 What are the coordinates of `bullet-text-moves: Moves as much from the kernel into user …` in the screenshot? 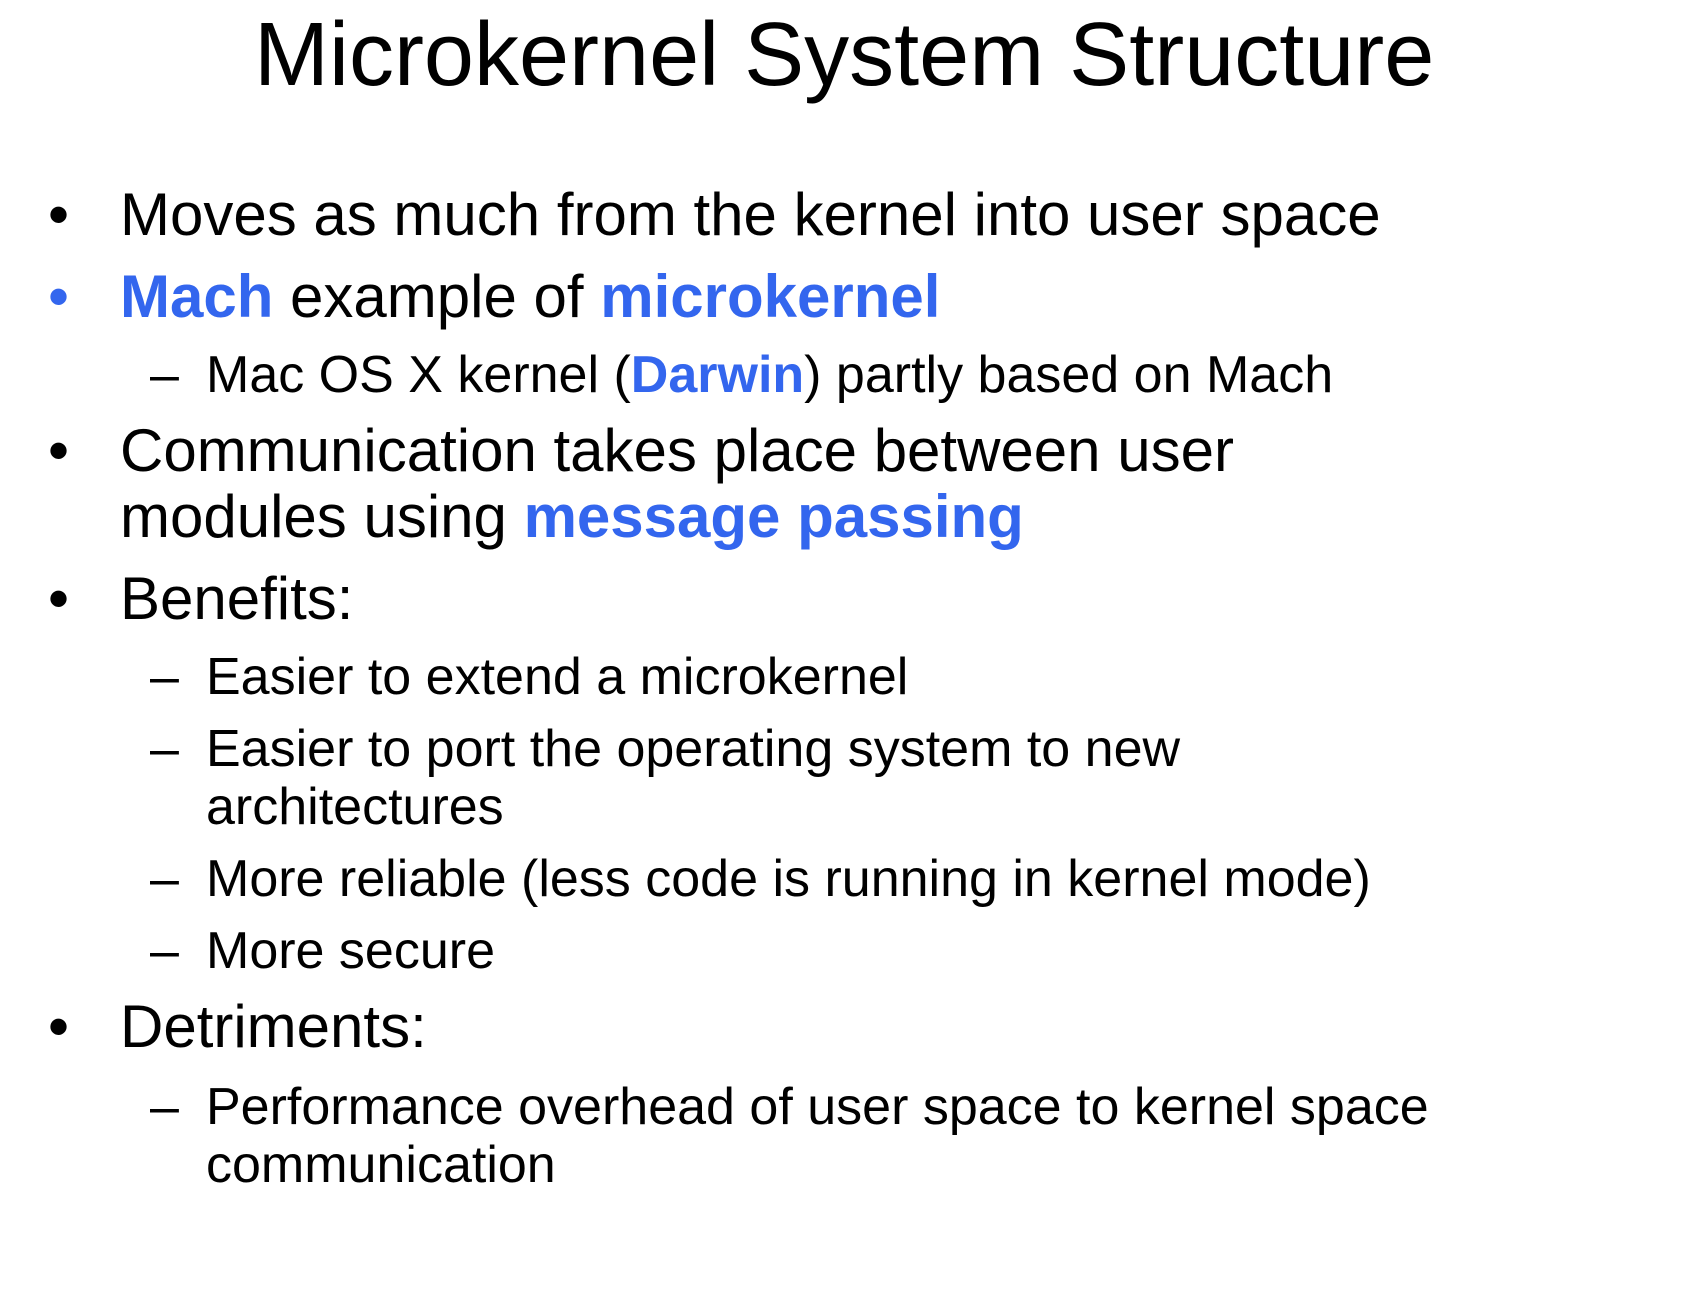 It's located at (750, 214).